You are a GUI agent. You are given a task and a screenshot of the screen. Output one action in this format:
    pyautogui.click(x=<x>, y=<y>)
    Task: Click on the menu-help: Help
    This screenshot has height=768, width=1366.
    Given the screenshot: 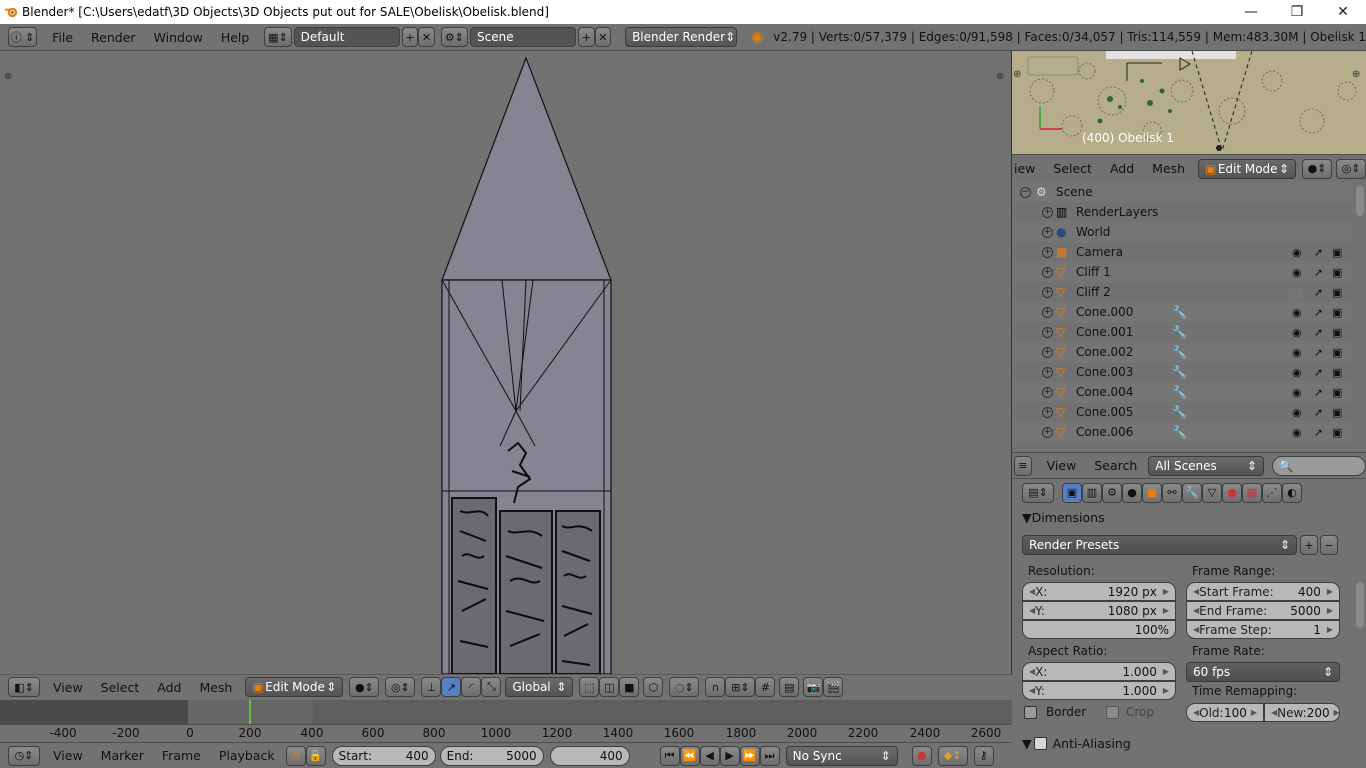 What is the action you would take?
    pyautogui.click(x=235, y=37)
    